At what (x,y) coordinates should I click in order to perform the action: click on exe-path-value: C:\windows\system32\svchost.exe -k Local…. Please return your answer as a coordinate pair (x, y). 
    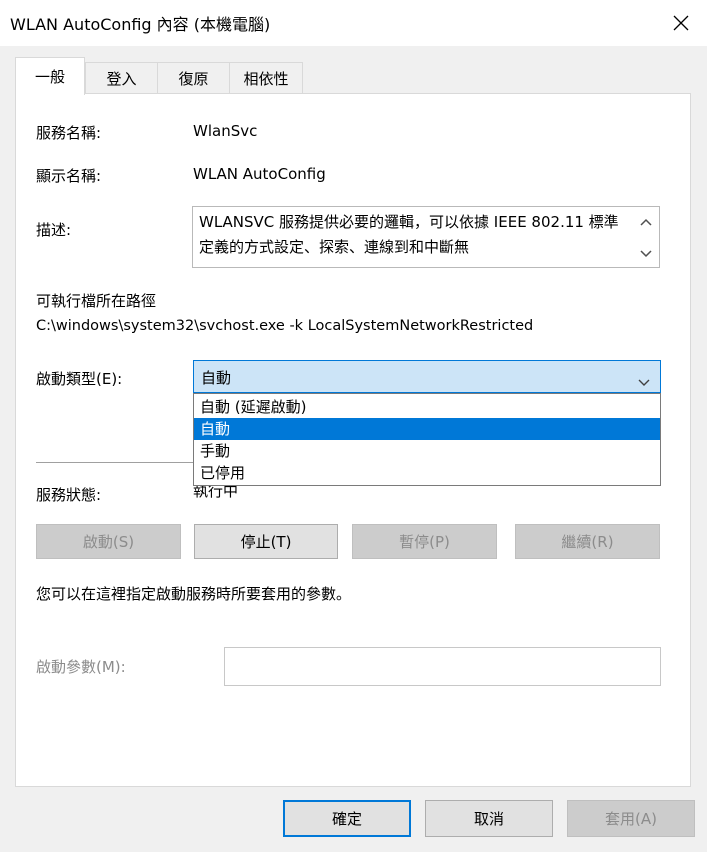
    Looking at the image, I should click on (285, 326).